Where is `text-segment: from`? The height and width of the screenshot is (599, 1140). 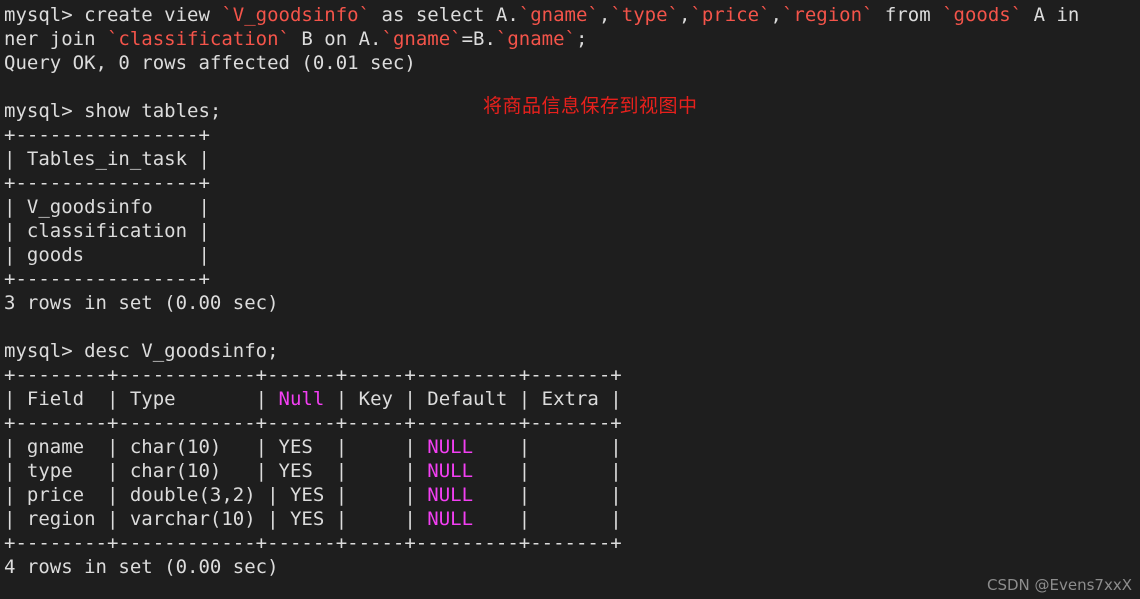
text-segment: from is located at coordinates (908, 15).